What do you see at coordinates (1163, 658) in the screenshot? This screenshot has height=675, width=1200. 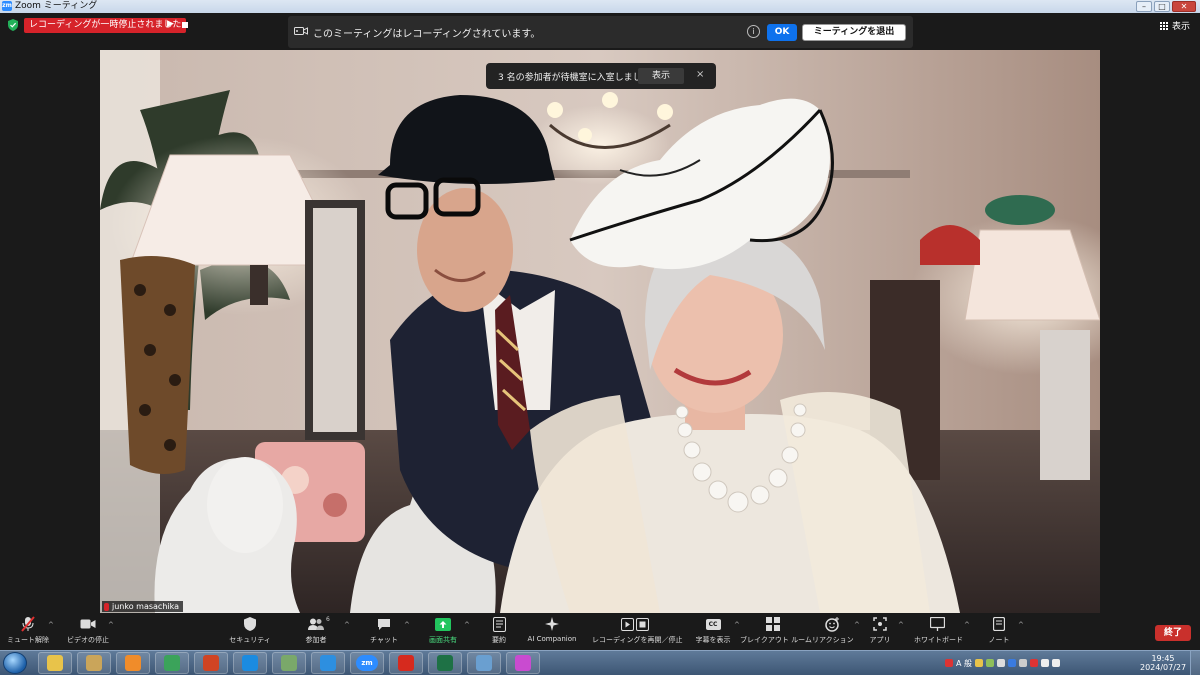 I see `clock-time: 19:45` at bounding box center [1163, 658].